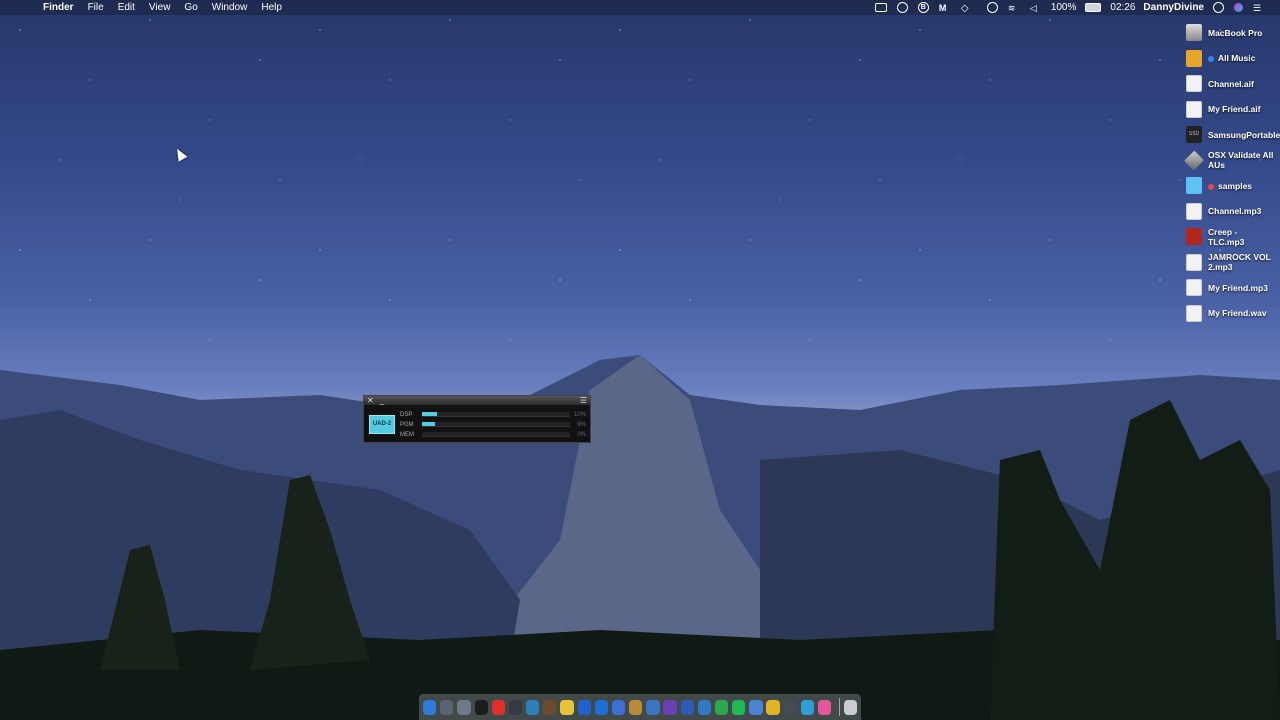  Describe the element at coordinates (1235, 33) in the screenshot. I see `desktop-icon-label: MacBook Pro` at that location.